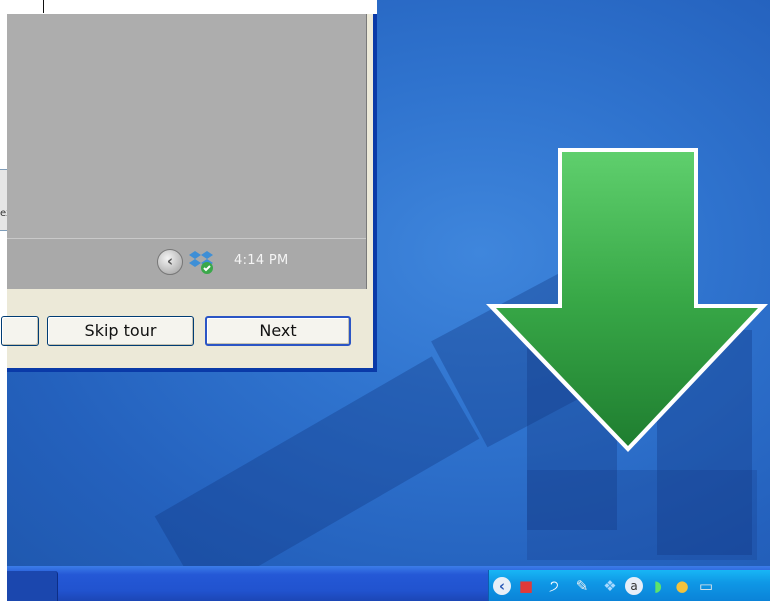 This screenshot has height=601, width=770. Describe the element at coordinates (120, 331) in the screenshot. I see `skip-tour-button: Skip tour` at that location.